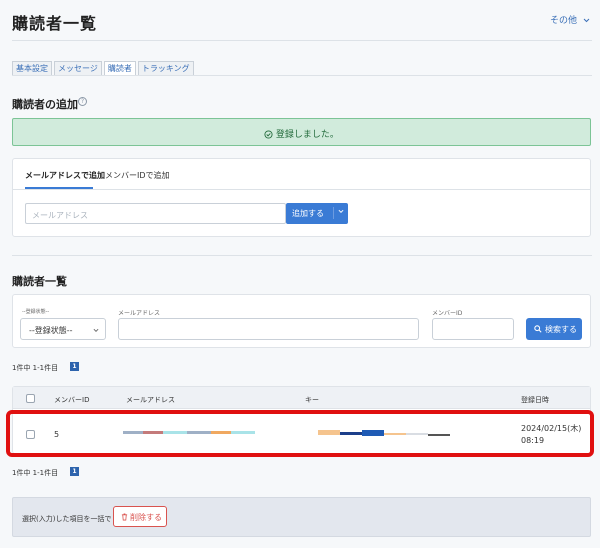 The height and width of the screenshot is (548, 600). I want to click on delete-button: 削除する, so click(140, 516).